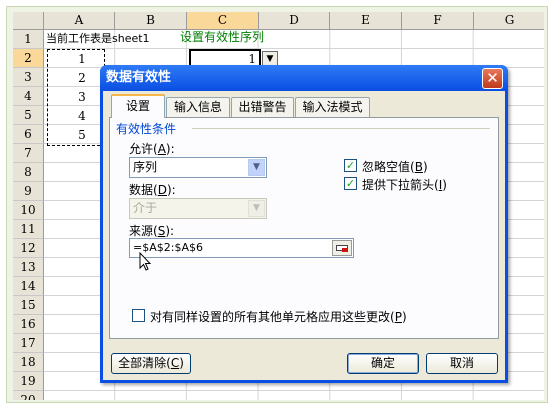  I want to click on cell-a1: 当前工作表是sheet1, so click(98, 39).